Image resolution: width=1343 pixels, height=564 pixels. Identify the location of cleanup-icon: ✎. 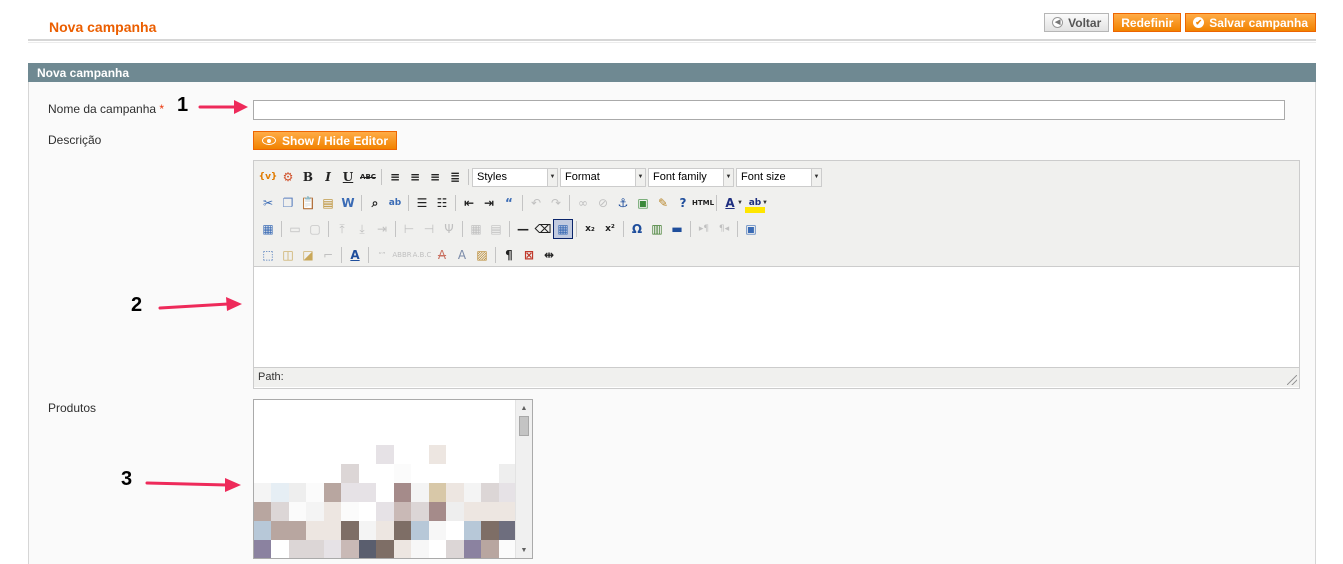
(663, 203).